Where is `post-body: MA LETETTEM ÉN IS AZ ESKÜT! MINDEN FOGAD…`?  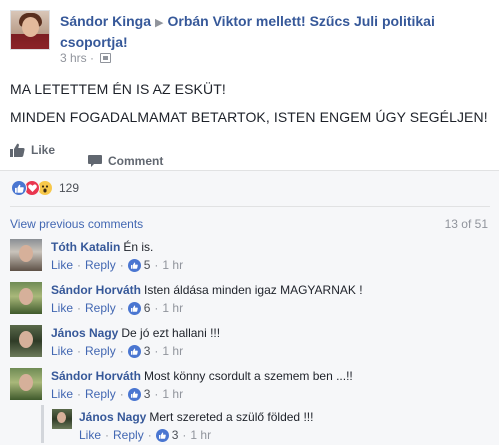 post-body: MA LETETTEM ÉN IS AZ ESKÜT! MINDEN FOGAD… is located at coordinates (250, 108).